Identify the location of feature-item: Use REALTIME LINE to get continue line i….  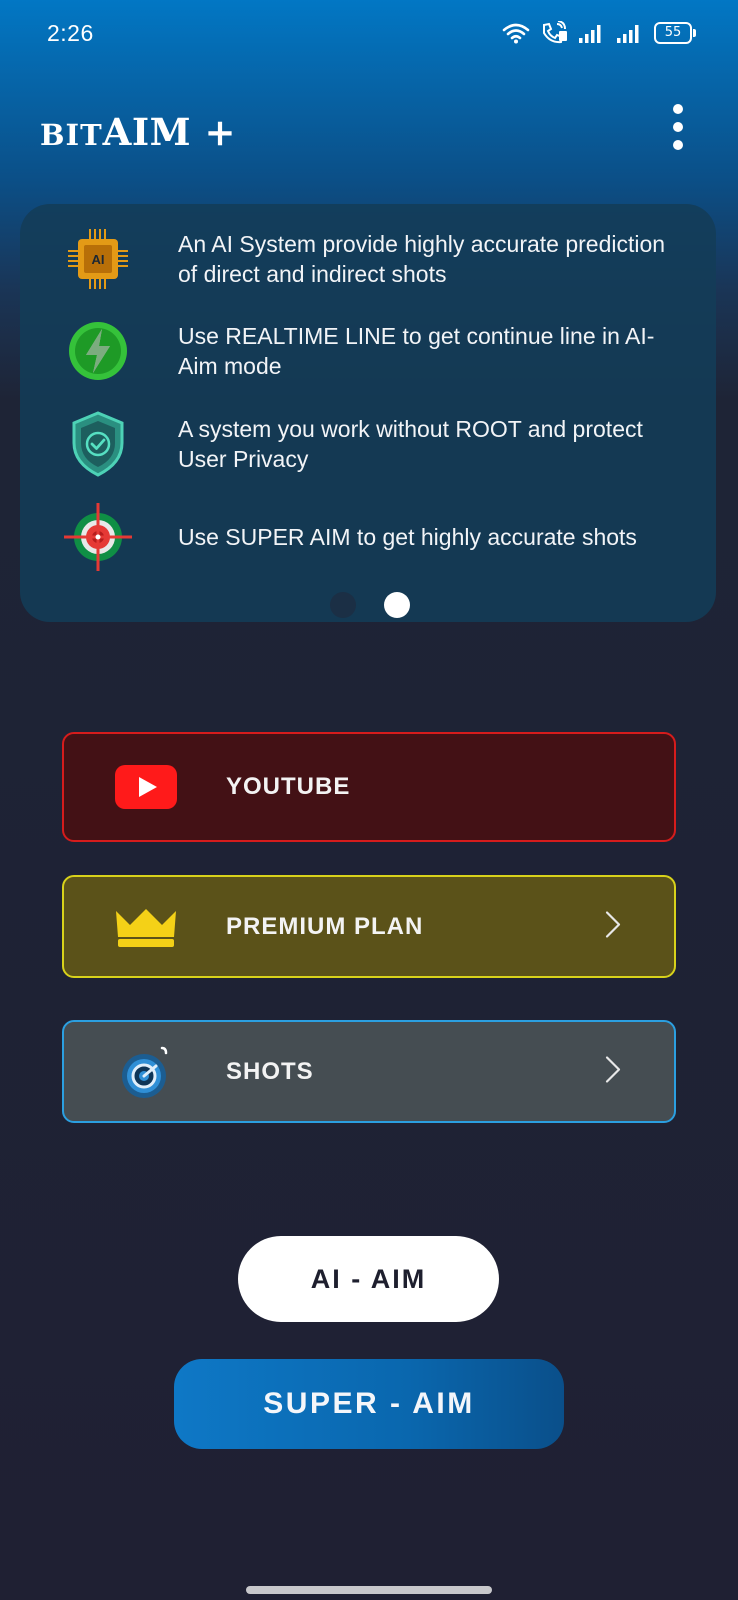
(368, 351).